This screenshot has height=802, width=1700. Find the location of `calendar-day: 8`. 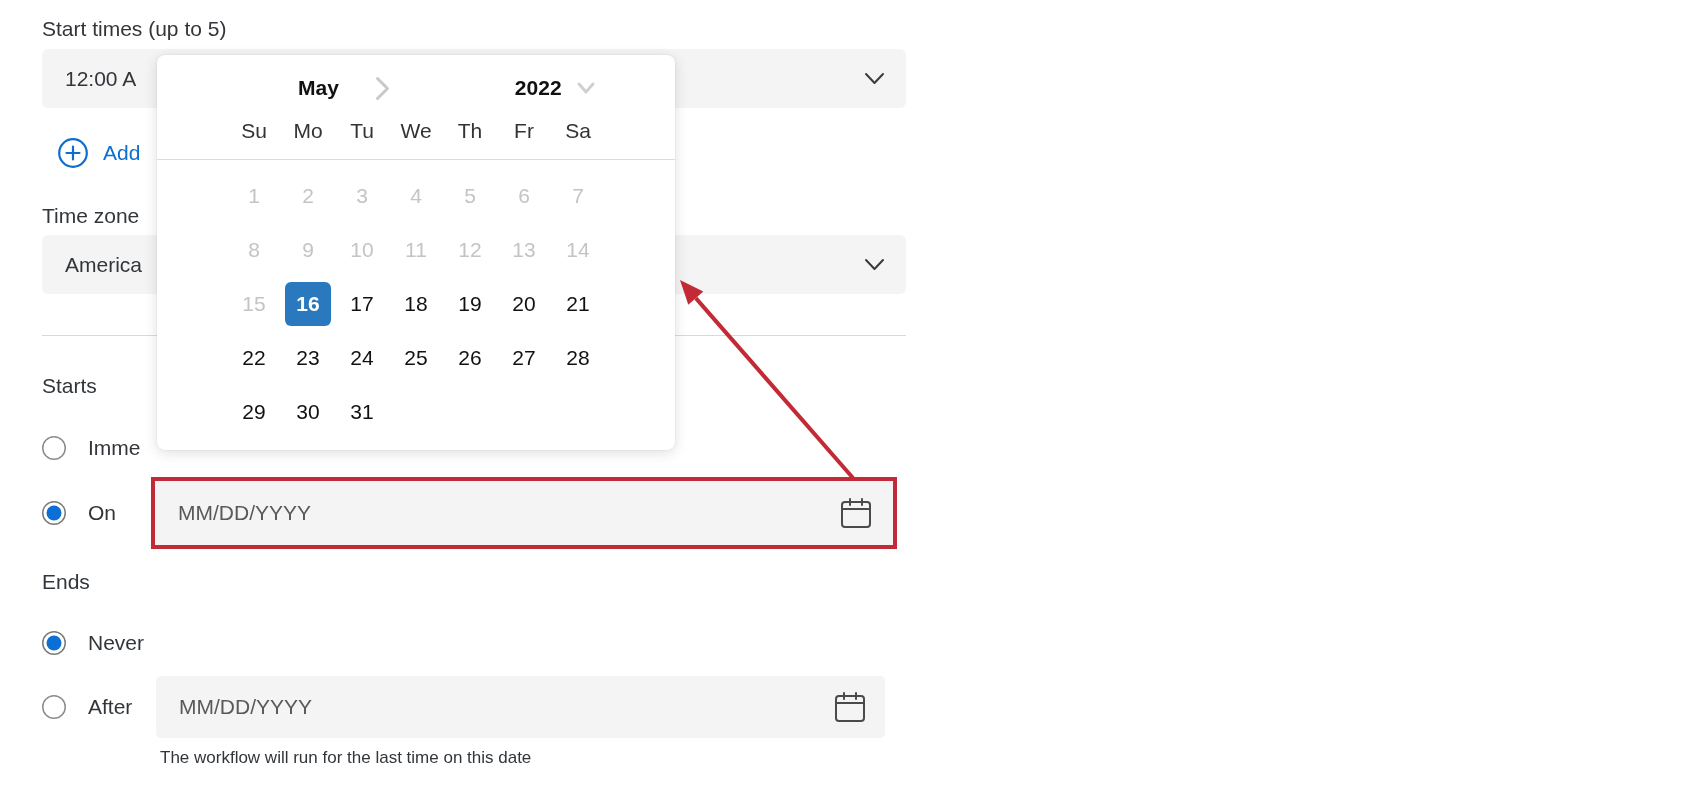

calendar-day: 8 is located at coordinates (254, 250).